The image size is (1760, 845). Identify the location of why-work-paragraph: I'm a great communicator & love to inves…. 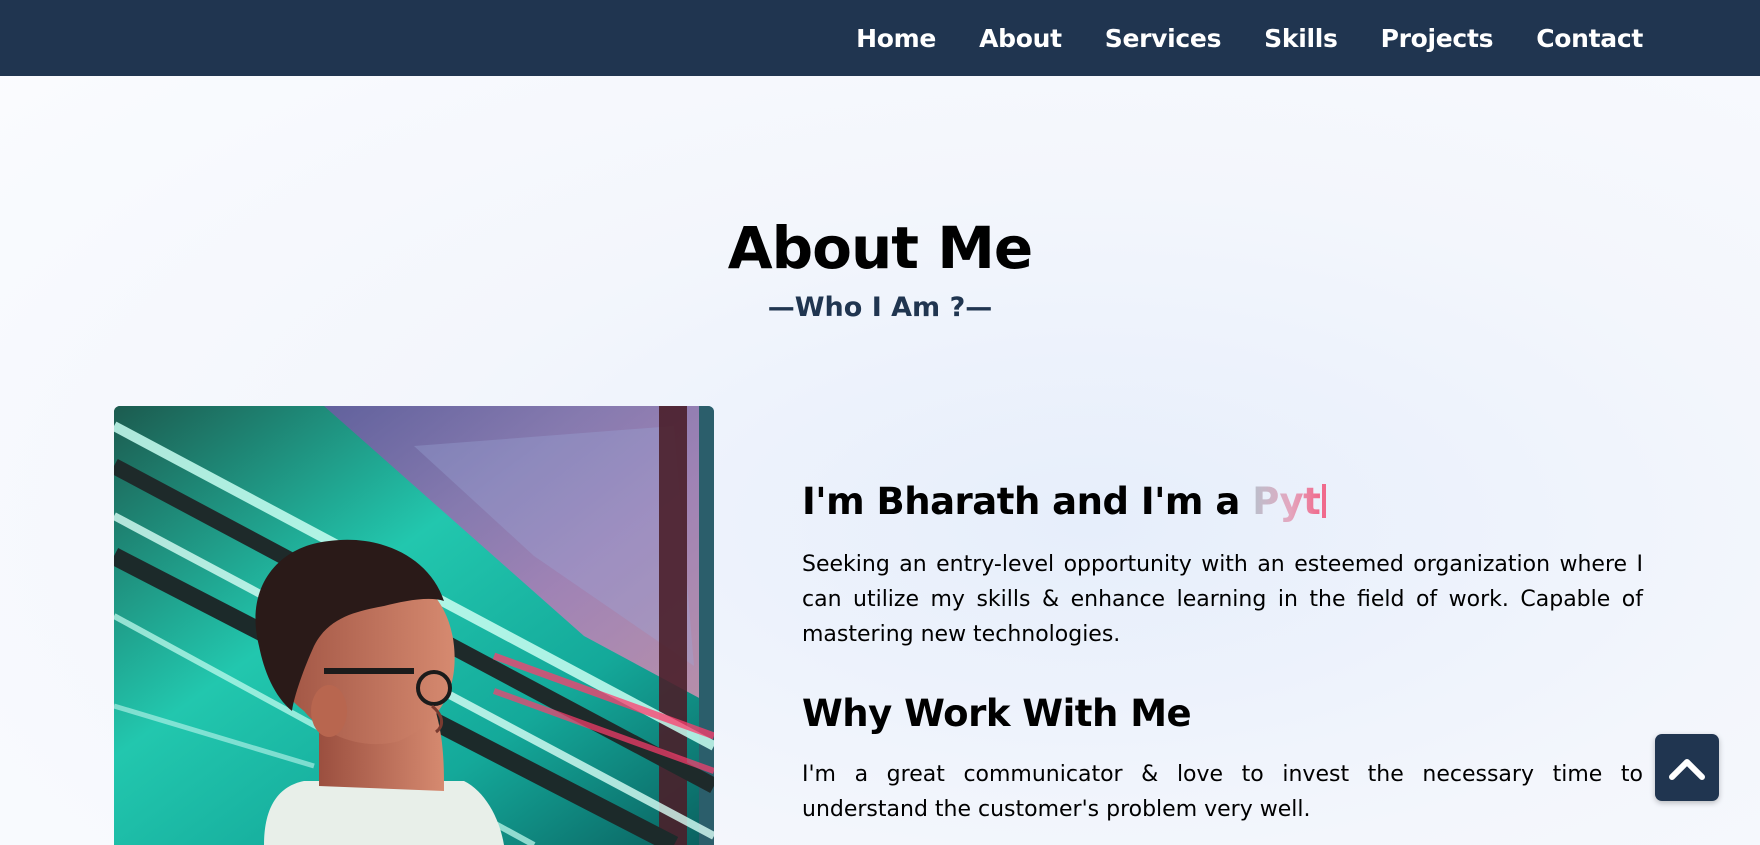
(1222, 792).